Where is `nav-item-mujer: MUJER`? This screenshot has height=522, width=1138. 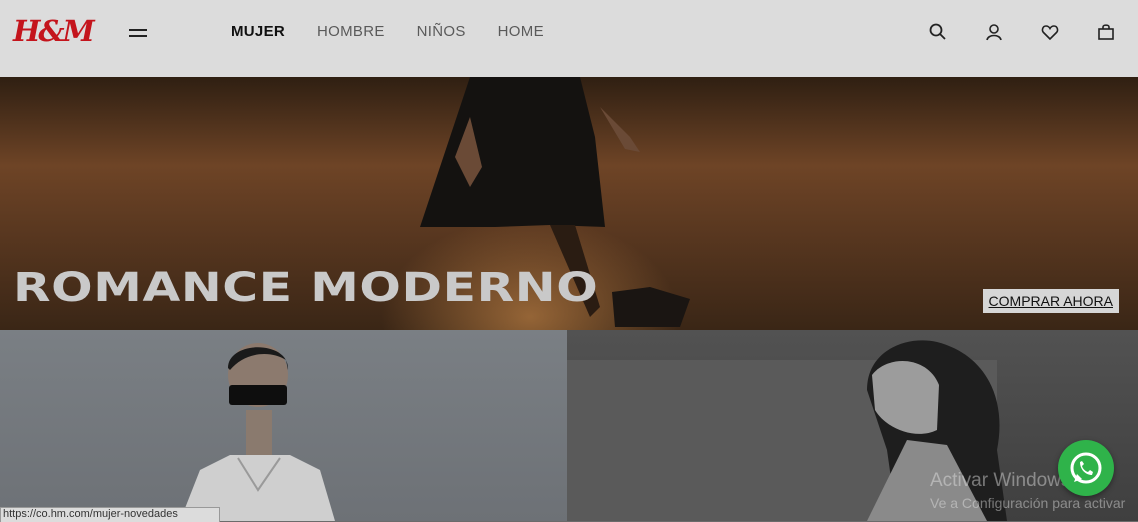
nav-item-mujer: MUJER is located at coordinates (258, 31).